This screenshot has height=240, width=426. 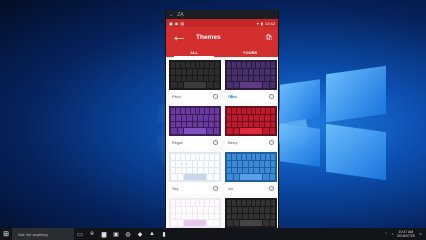 I want to click on notifications-icon: ▭, so click(x=420, y=234).